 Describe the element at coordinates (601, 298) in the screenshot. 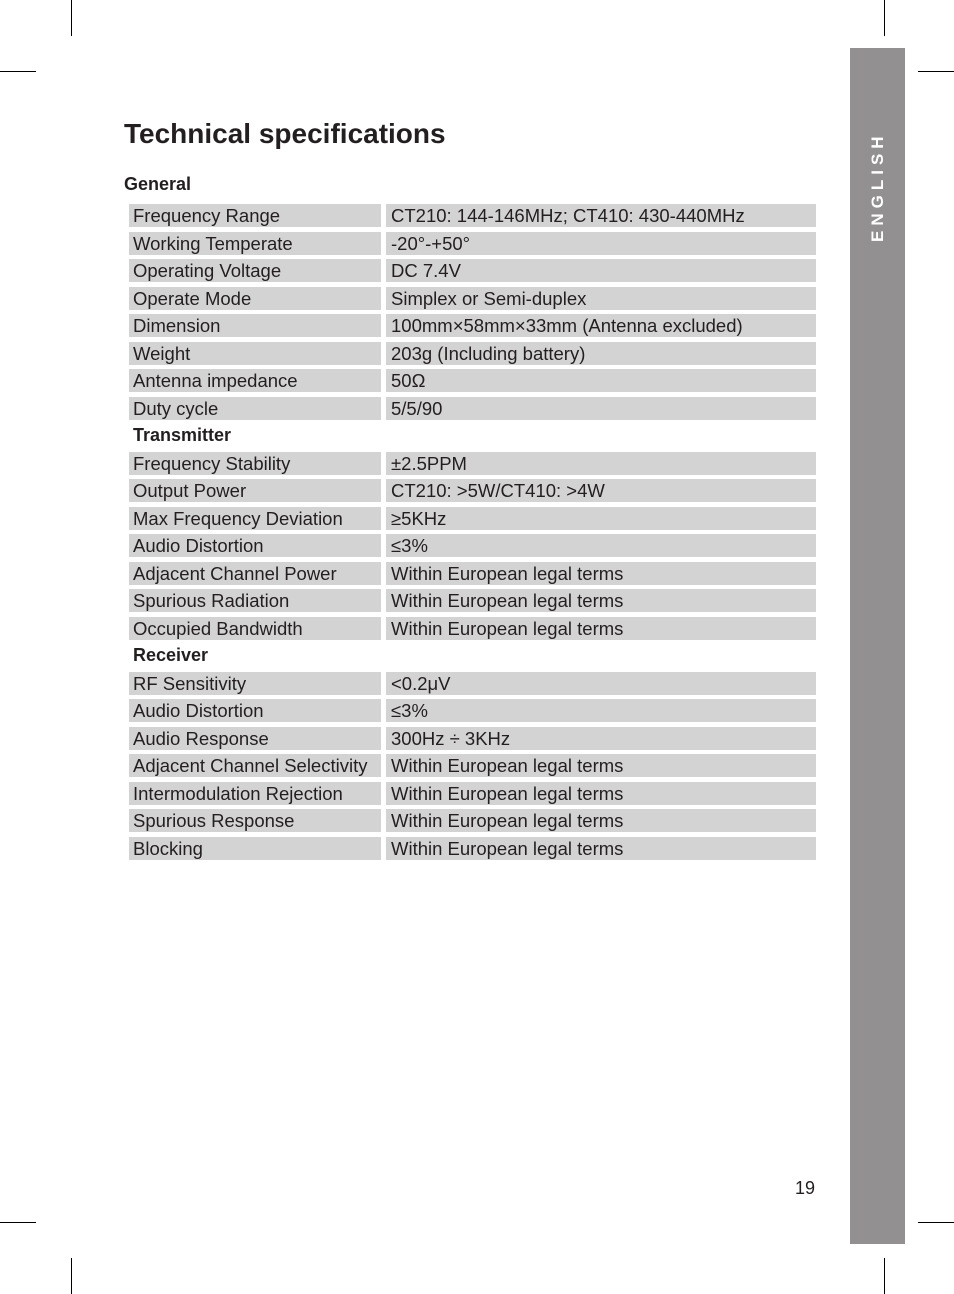

I see `spec-value: Simplex or Semi-duplex` at that location.